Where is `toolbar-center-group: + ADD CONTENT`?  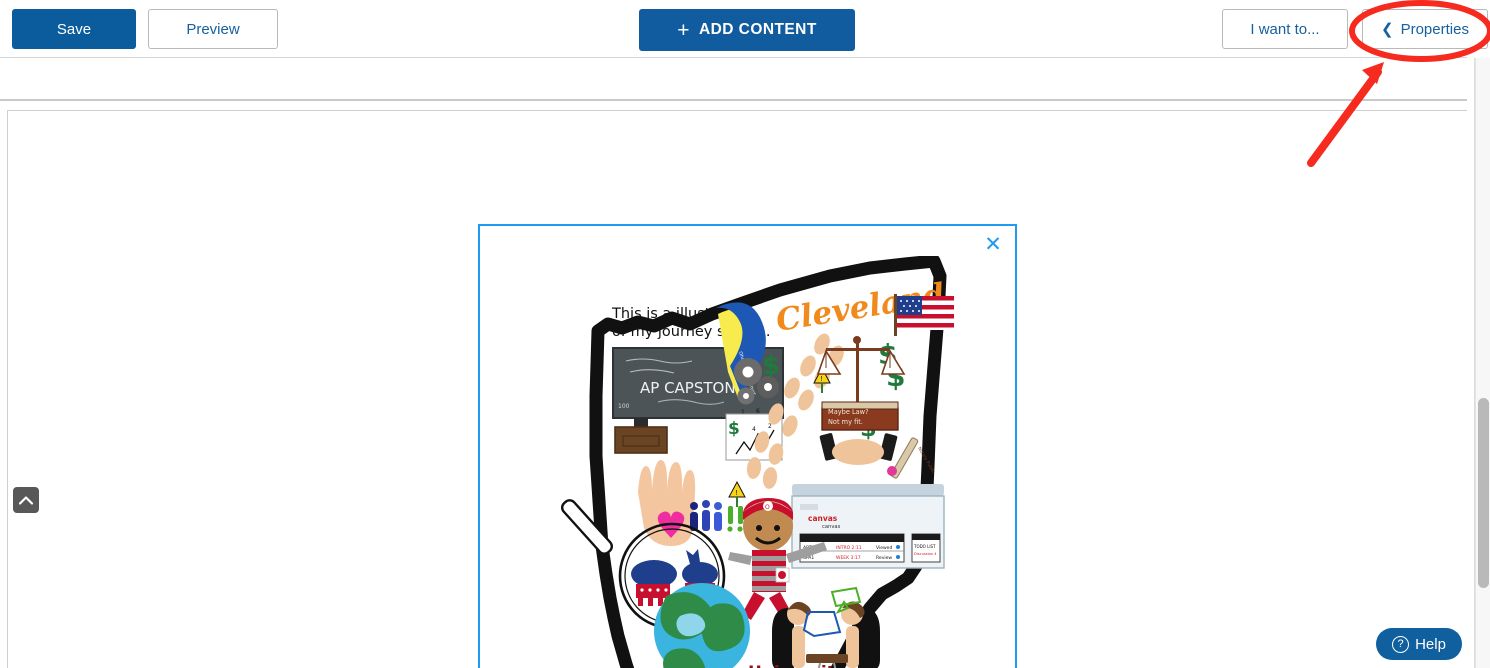 toolbar-center-group: + ADD CONTENT is located at coordinates (747, 30).